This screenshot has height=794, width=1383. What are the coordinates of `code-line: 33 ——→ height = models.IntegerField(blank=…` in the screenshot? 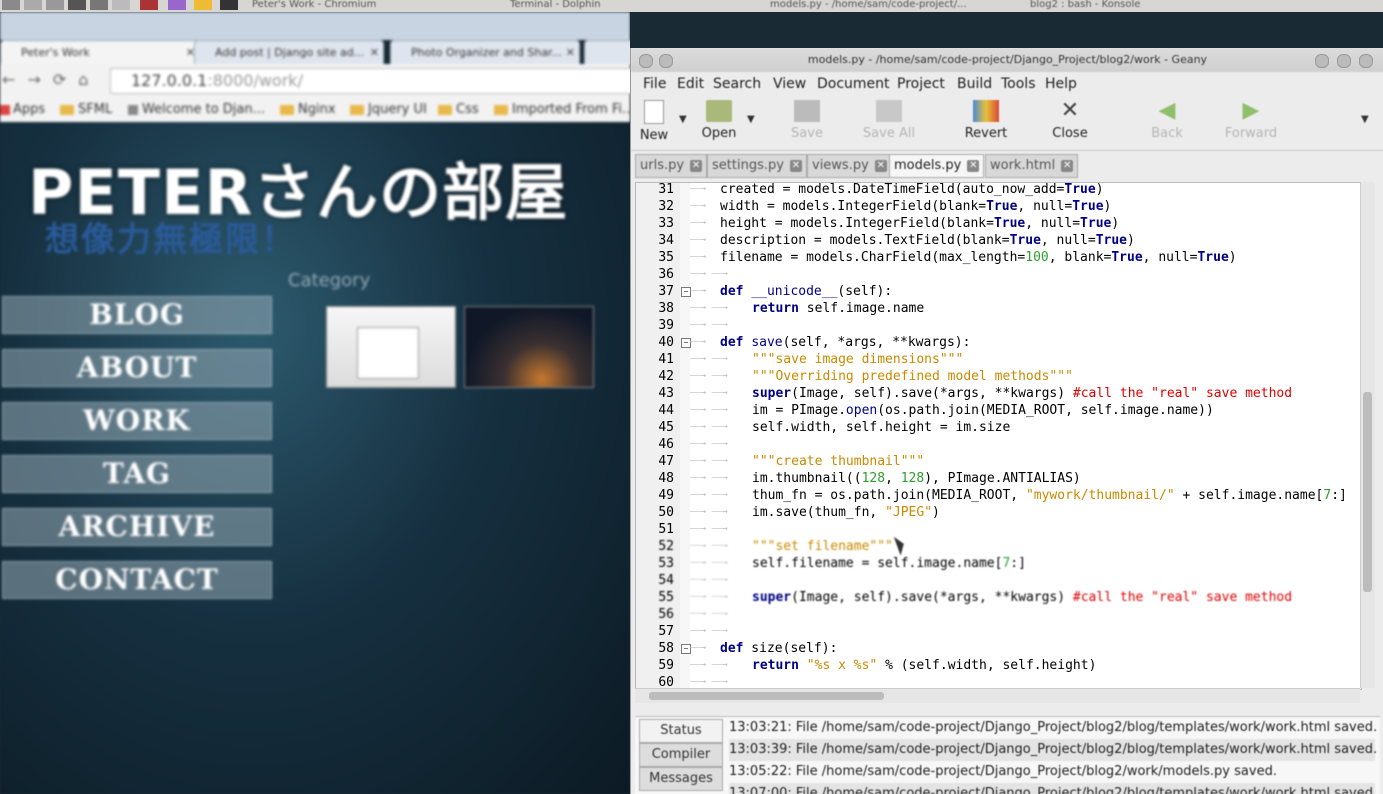 It's located at (998, 223).